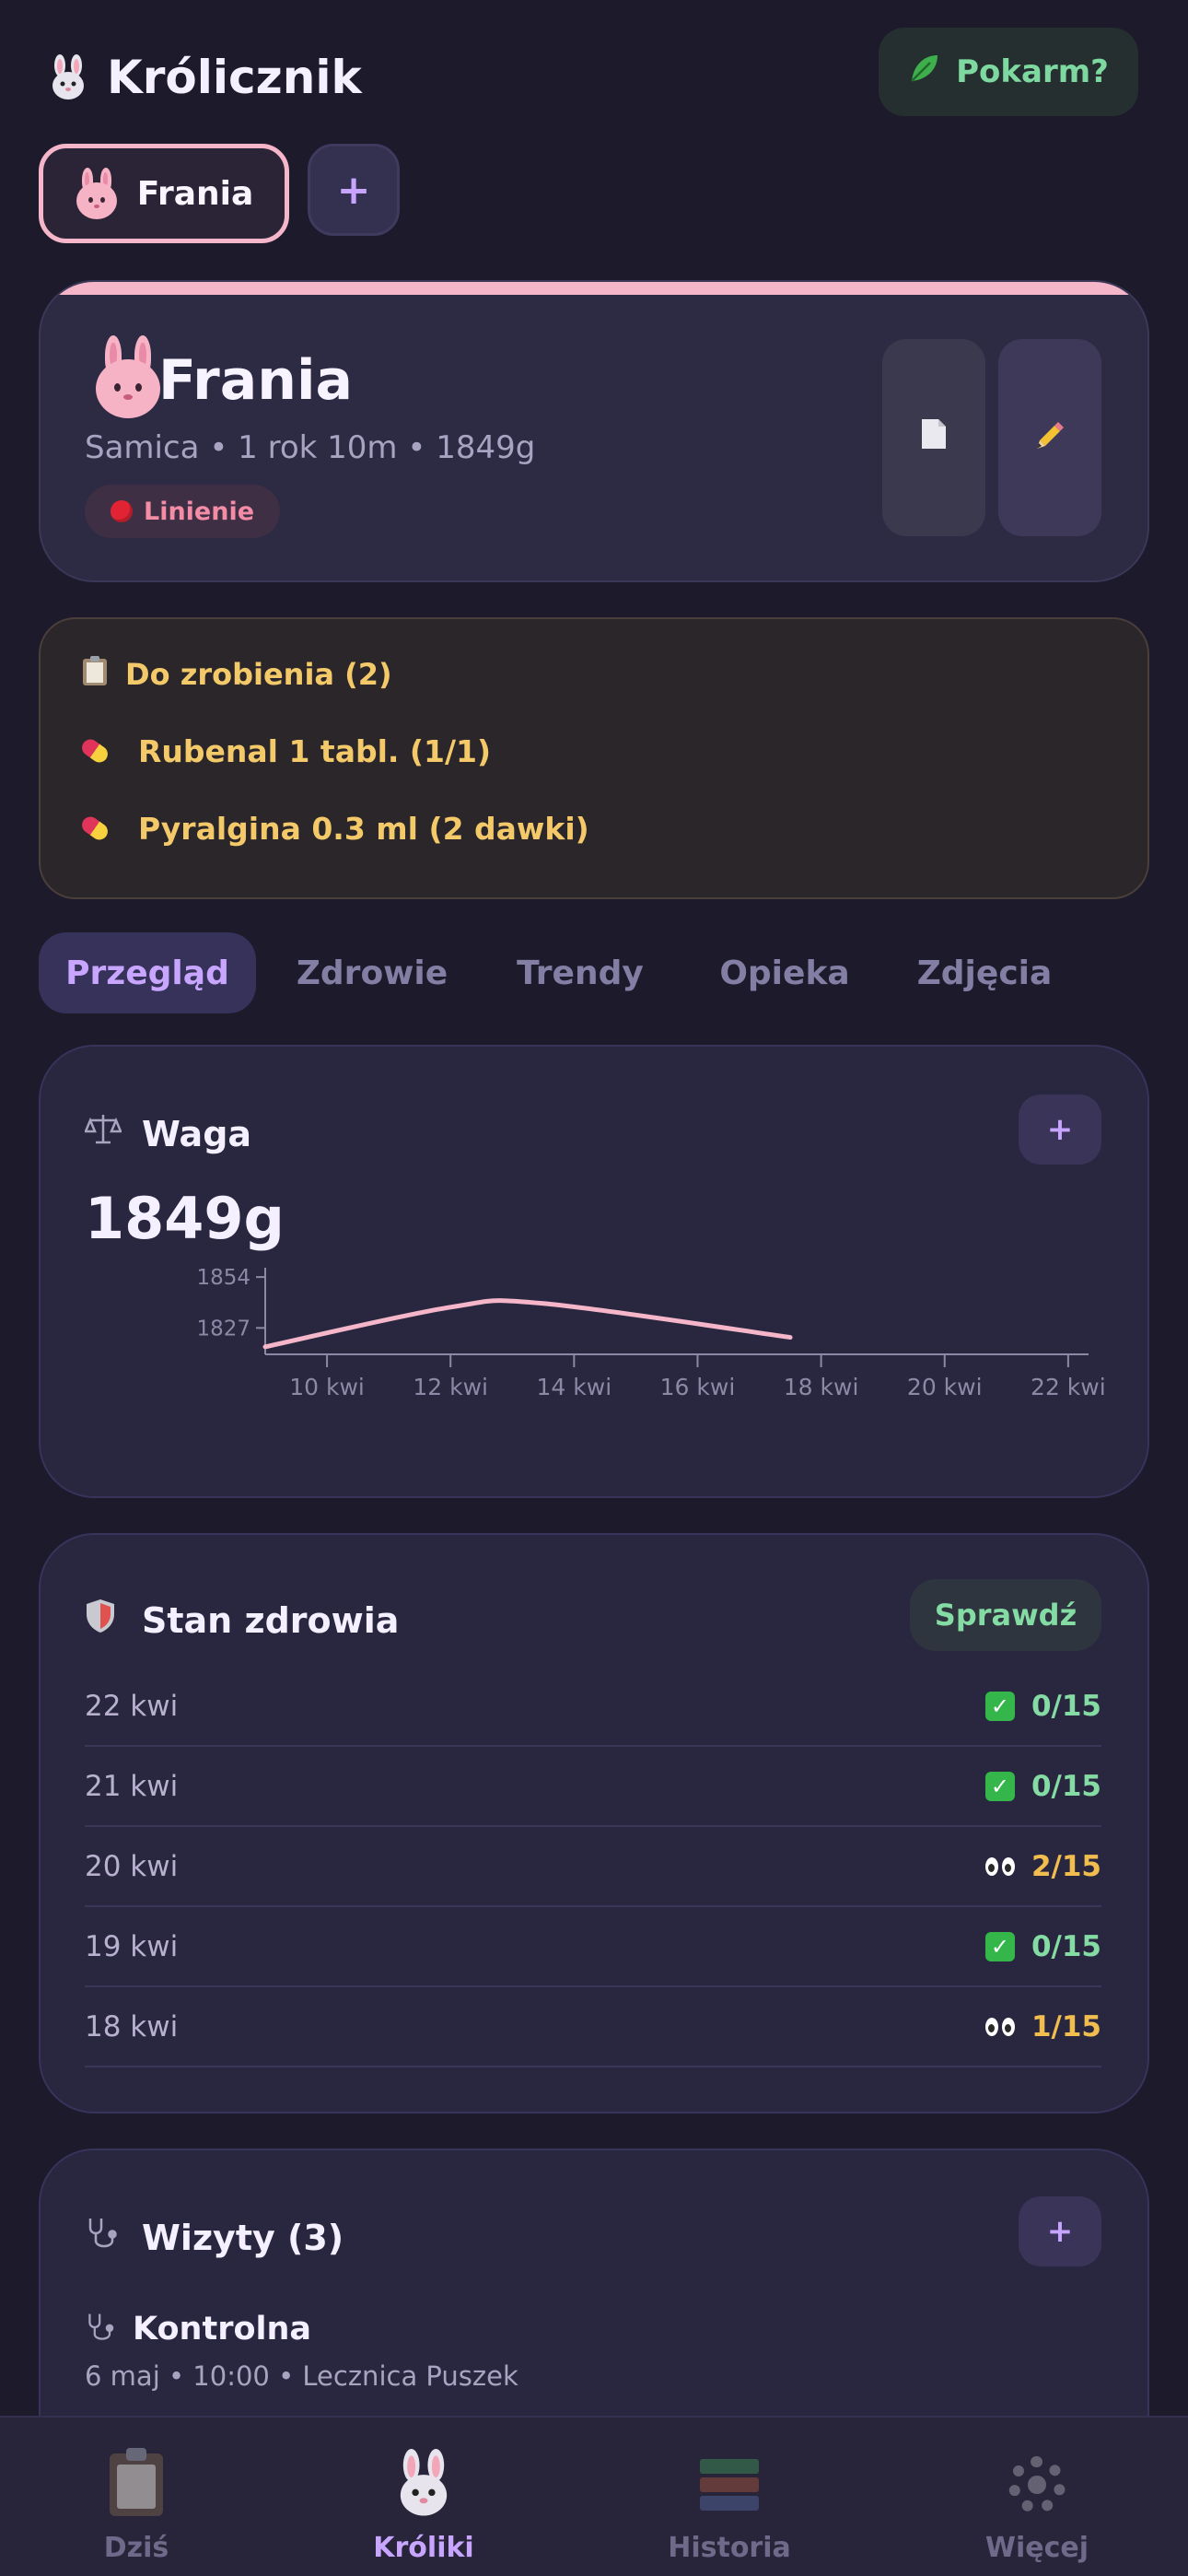 The width and height of the screenshot is (1188, 2576). What do you see at coordinates (223, 1278) in the screenshot?
I see `chart-y-tick-label: 1854` at bounding box center [223, 1278].